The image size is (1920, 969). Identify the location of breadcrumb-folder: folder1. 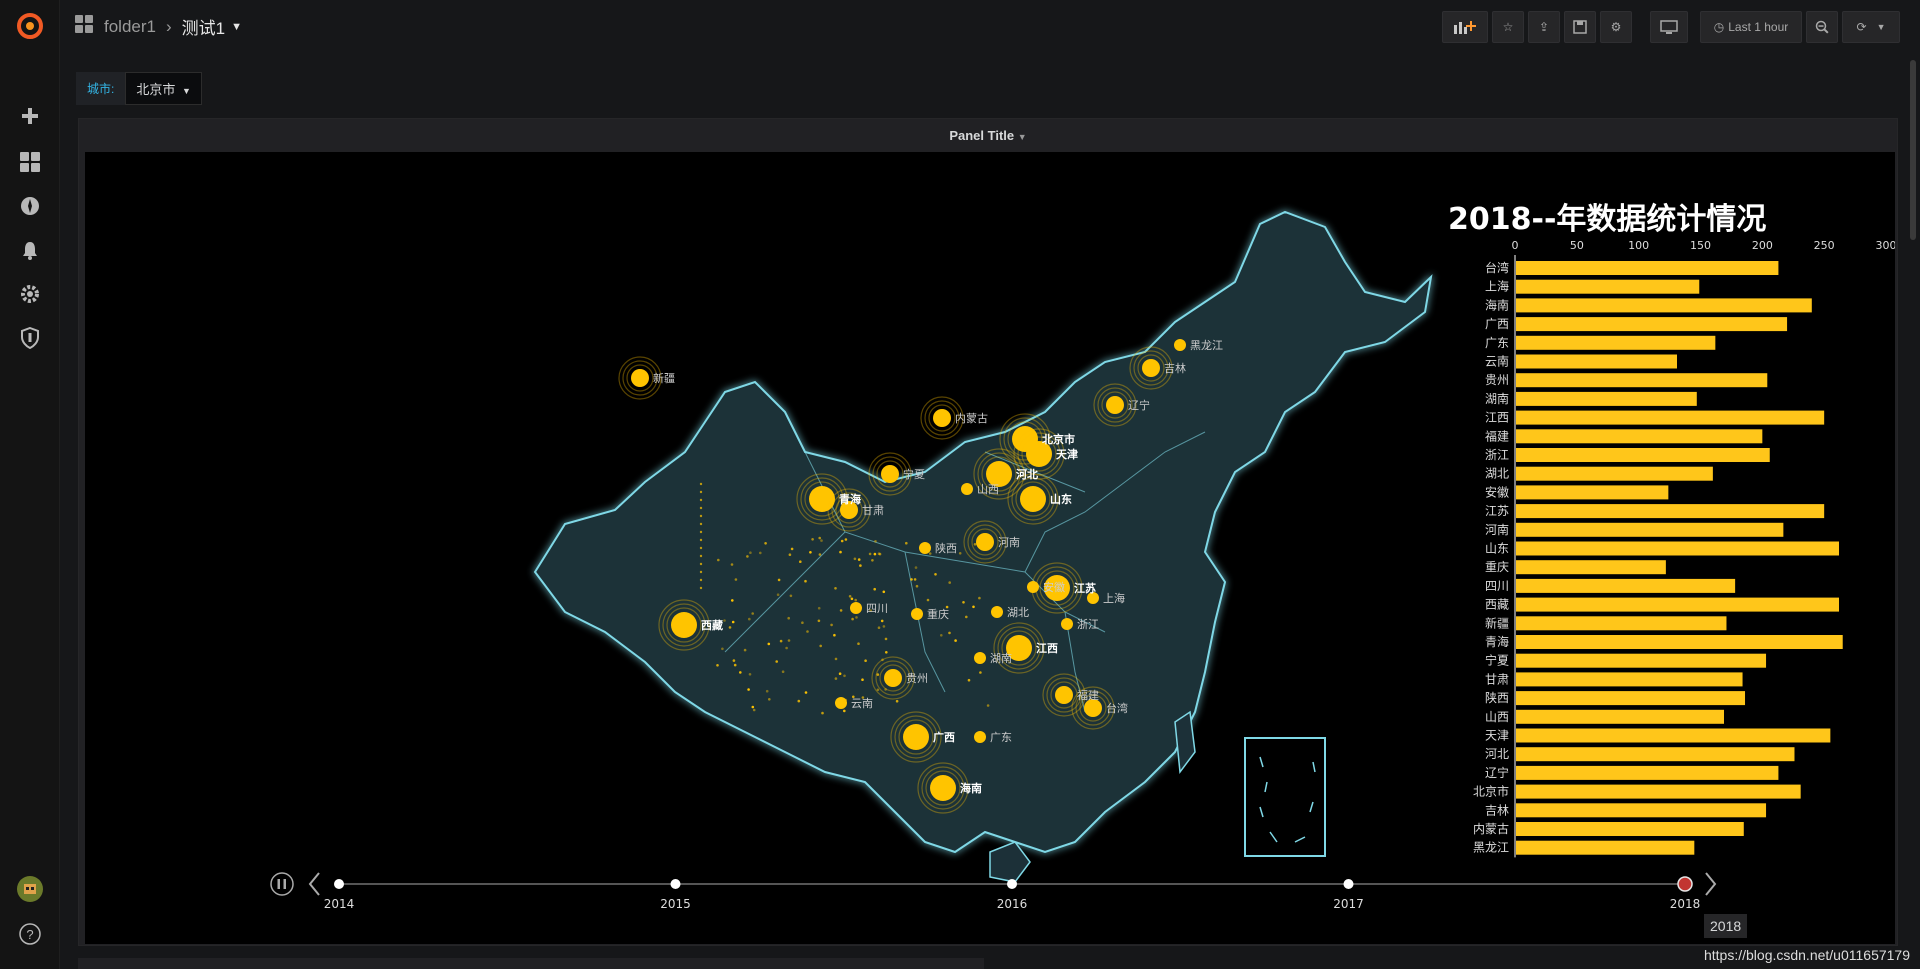
(130, 27).